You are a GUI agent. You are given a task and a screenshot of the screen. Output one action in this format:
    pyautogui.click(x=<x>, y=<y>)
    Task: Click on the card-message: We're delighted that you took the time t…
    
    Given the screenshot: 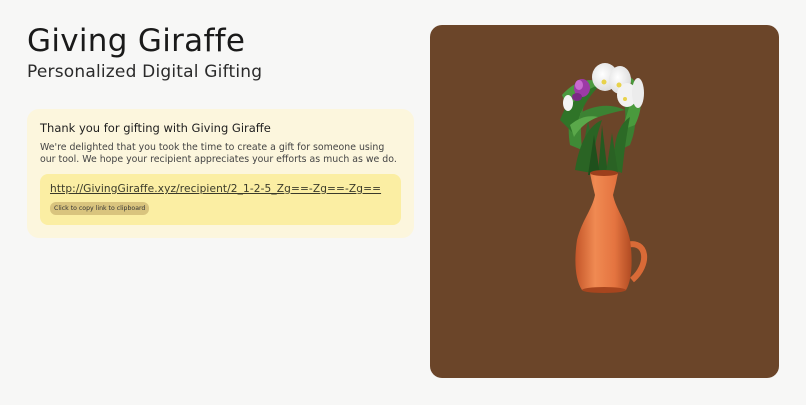 What is the action you would take?
    pyautogui.click(x=218, y=153)
    